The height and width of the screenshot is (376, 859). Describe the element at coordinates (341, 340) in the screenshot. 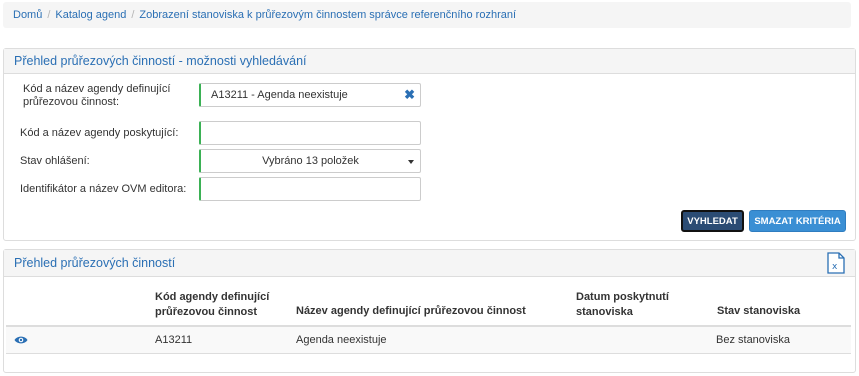

I see `cell-name: Agenda neexistuje` at that location.